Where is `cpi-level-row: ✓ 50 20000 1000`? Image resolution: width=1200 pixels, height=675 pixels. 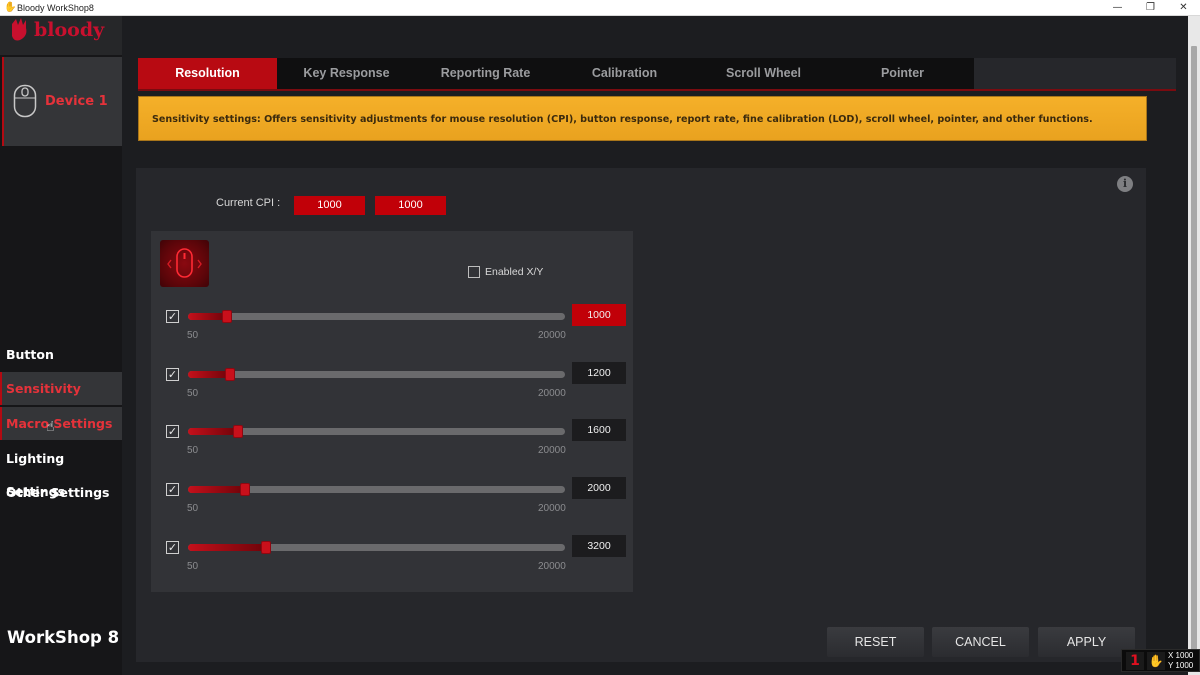 cpi-level-row: ✓ 50 20000 1000 is located at coordinates (600, 327).